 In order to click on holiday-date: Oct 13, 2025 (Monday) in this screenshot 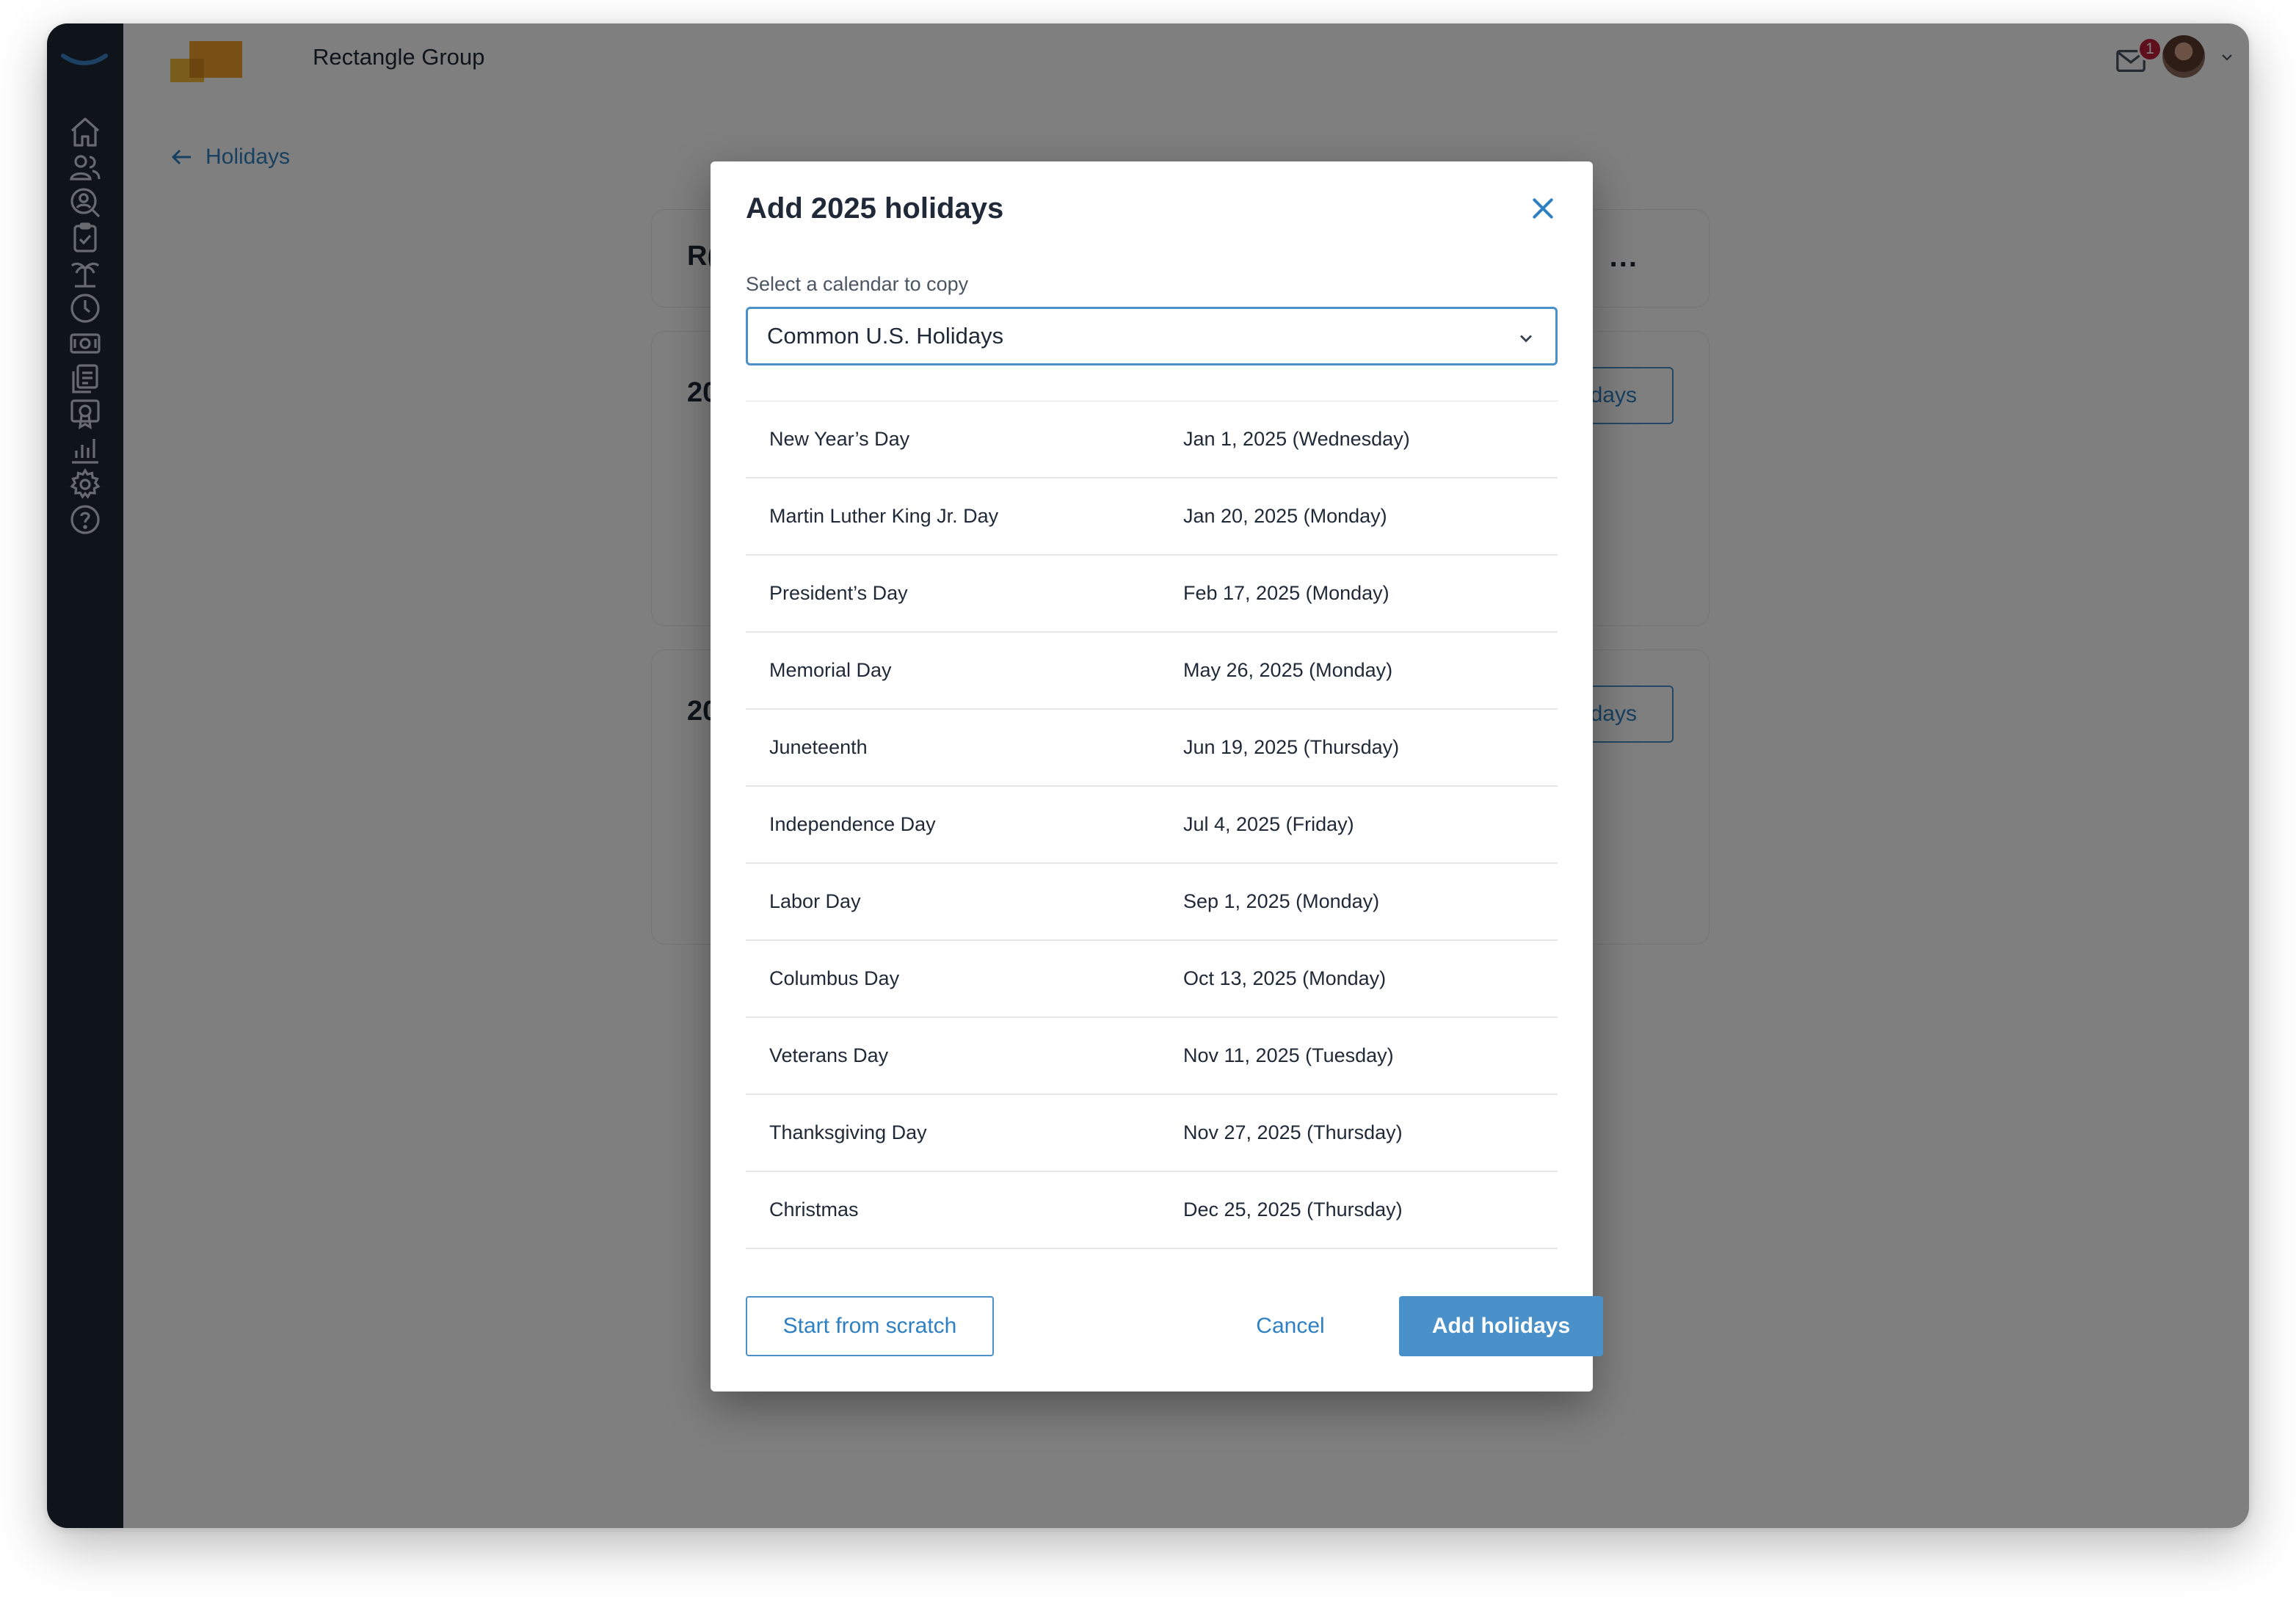, I will do `click(1285, 978)`.